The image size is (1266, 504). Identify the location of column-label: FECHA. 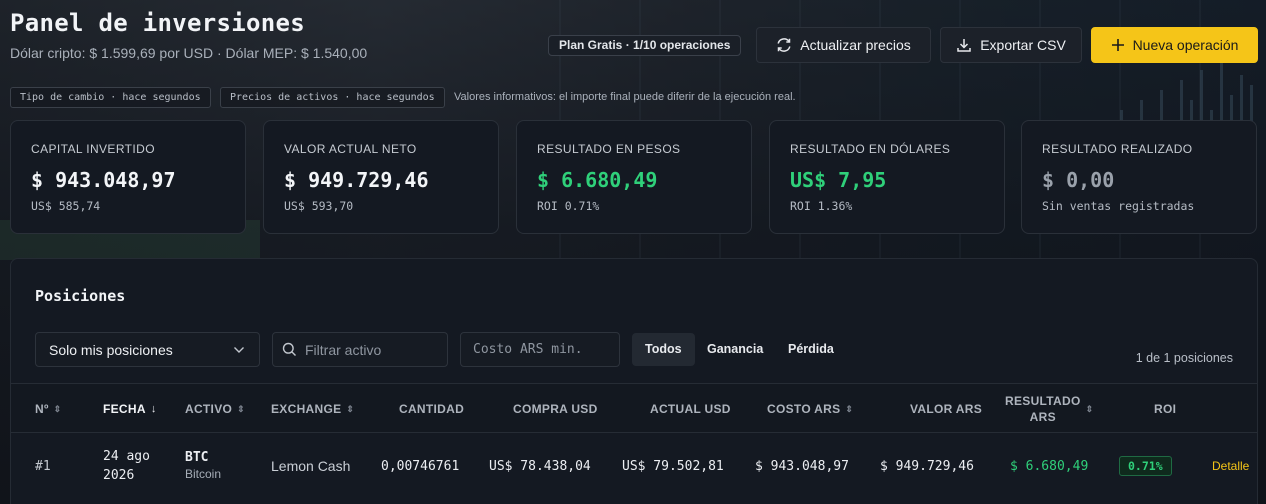
(124, 409).